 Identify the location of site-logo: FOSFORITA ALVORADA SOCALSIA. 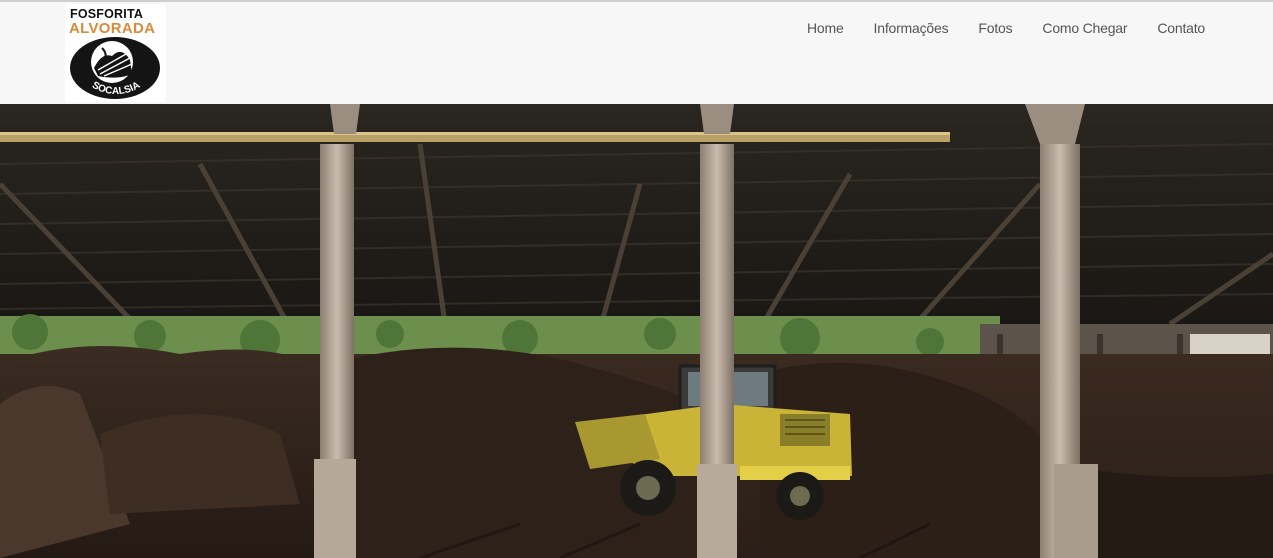
(115, 53).